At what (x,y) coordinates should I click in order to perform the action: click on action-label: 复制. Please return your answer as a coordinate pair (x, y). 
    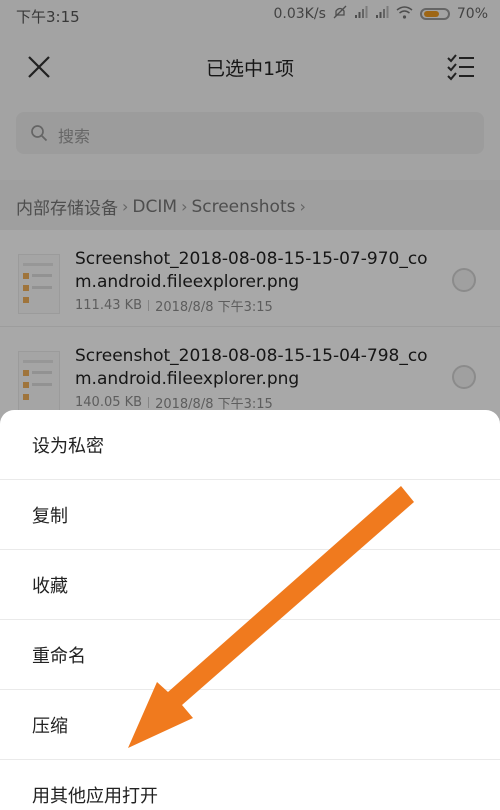
    Looking at the image, I should click on (50, 516).